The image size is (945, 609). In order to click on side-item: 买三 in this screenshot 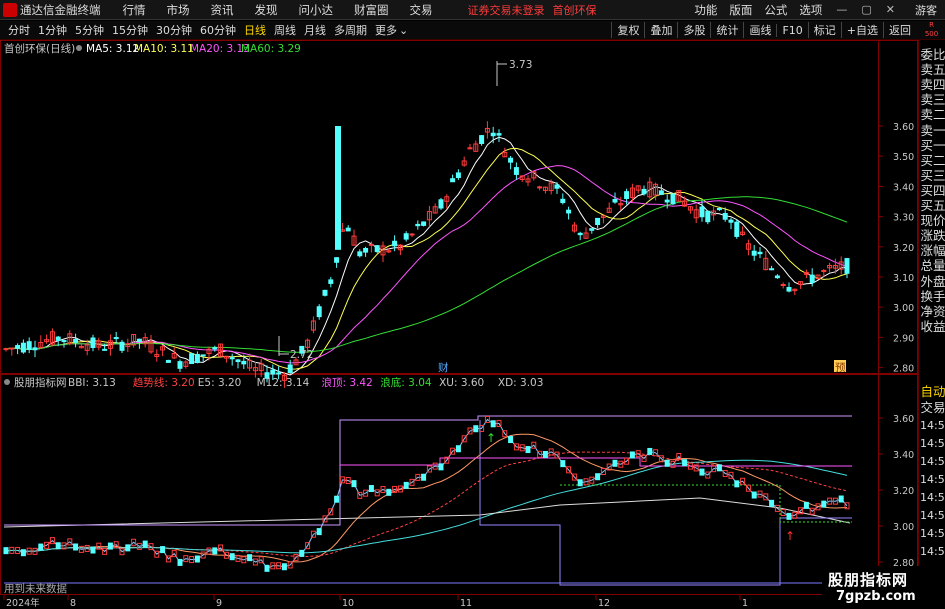, I will do `click(932, 176)`.